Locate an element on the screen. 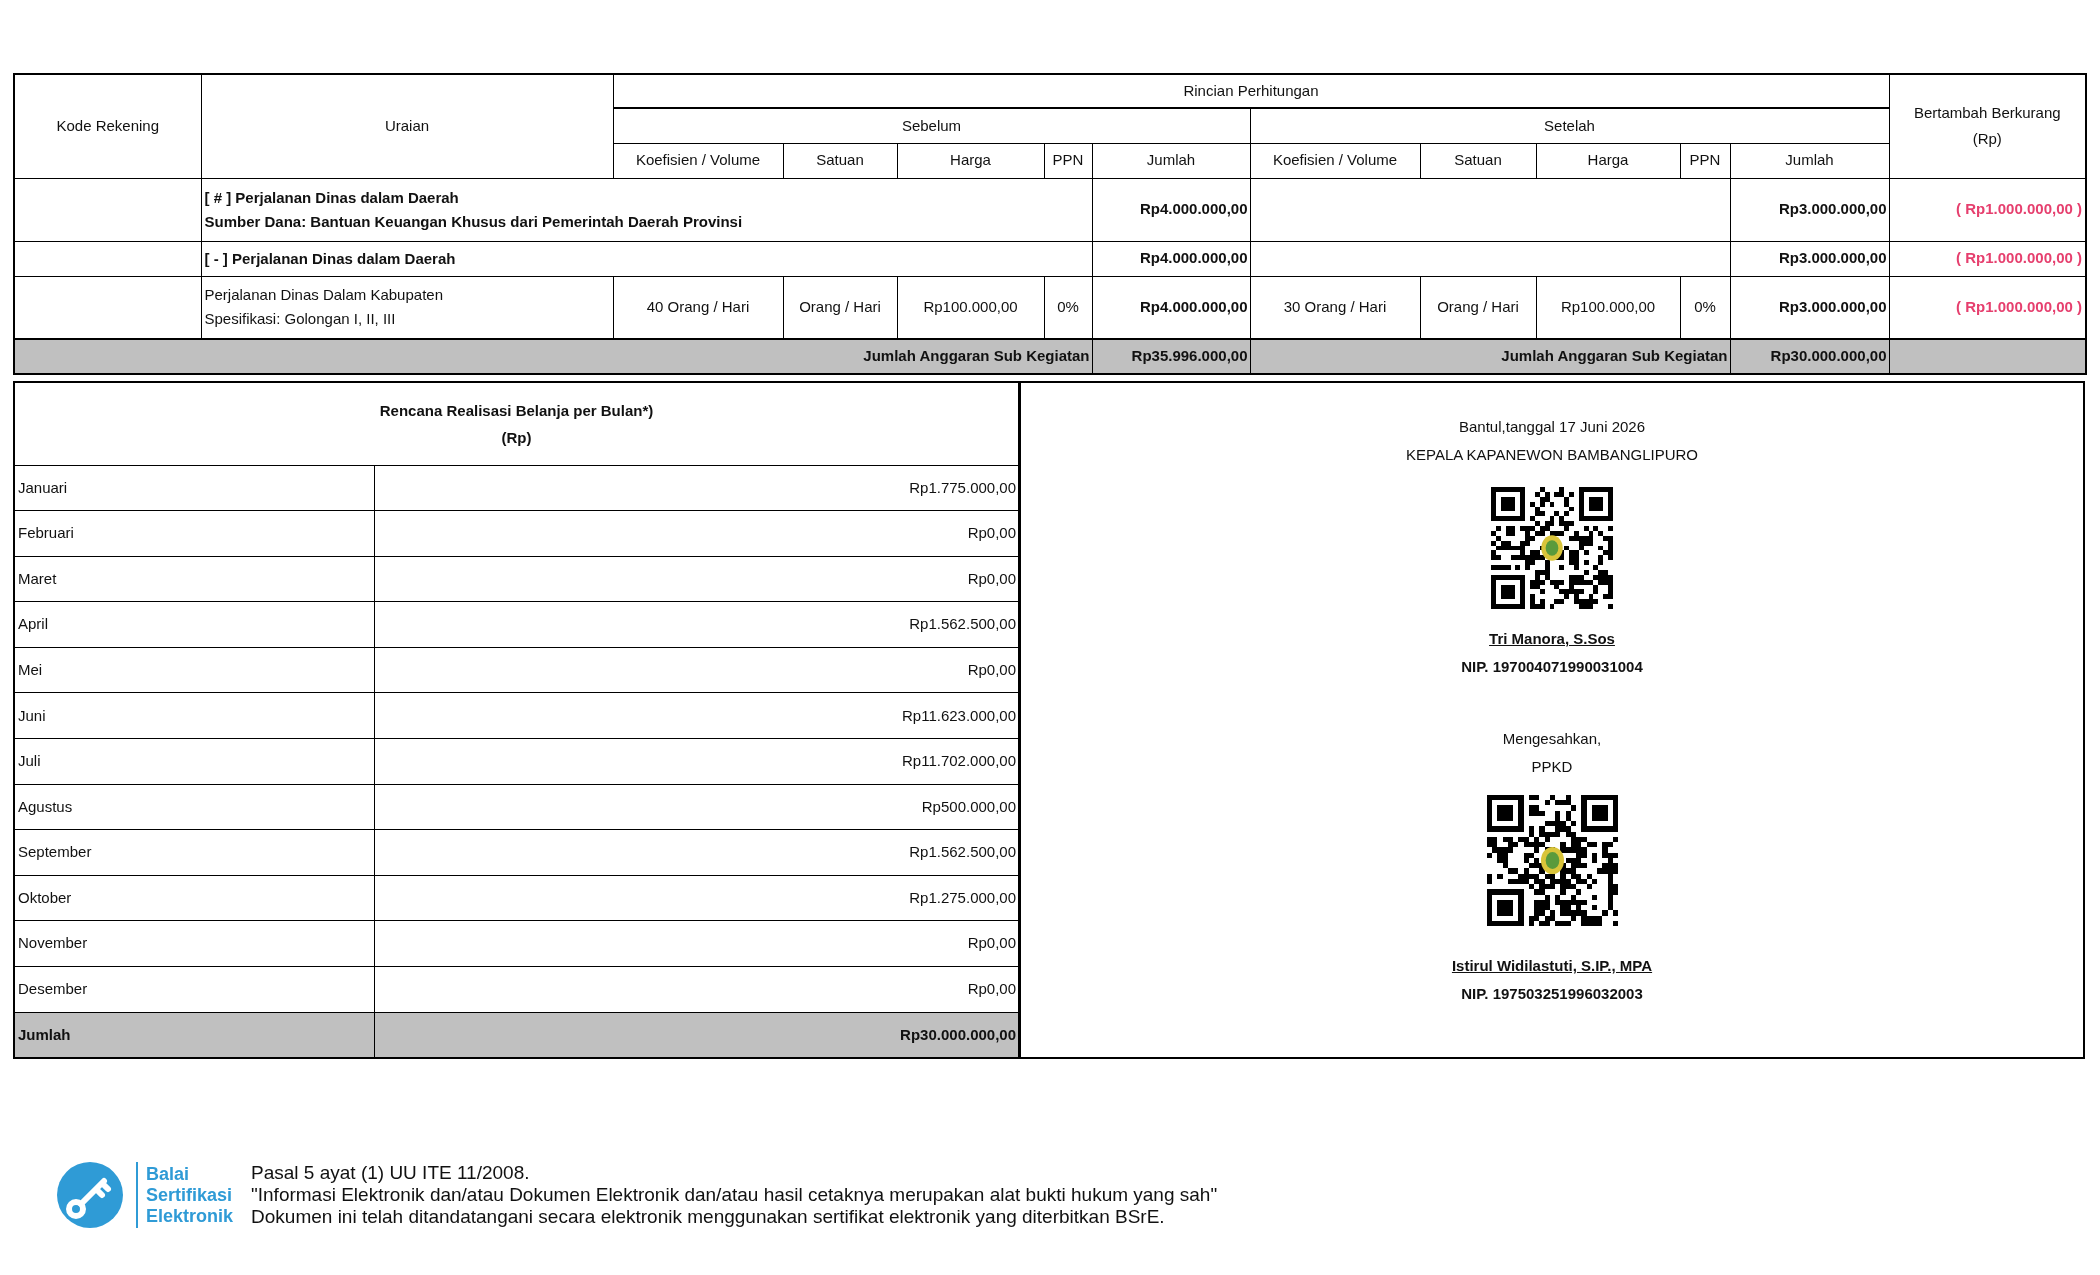  row-description: [ - ] Perjalanan Dinas dalam Daerah is located at coordinates (330, 258).